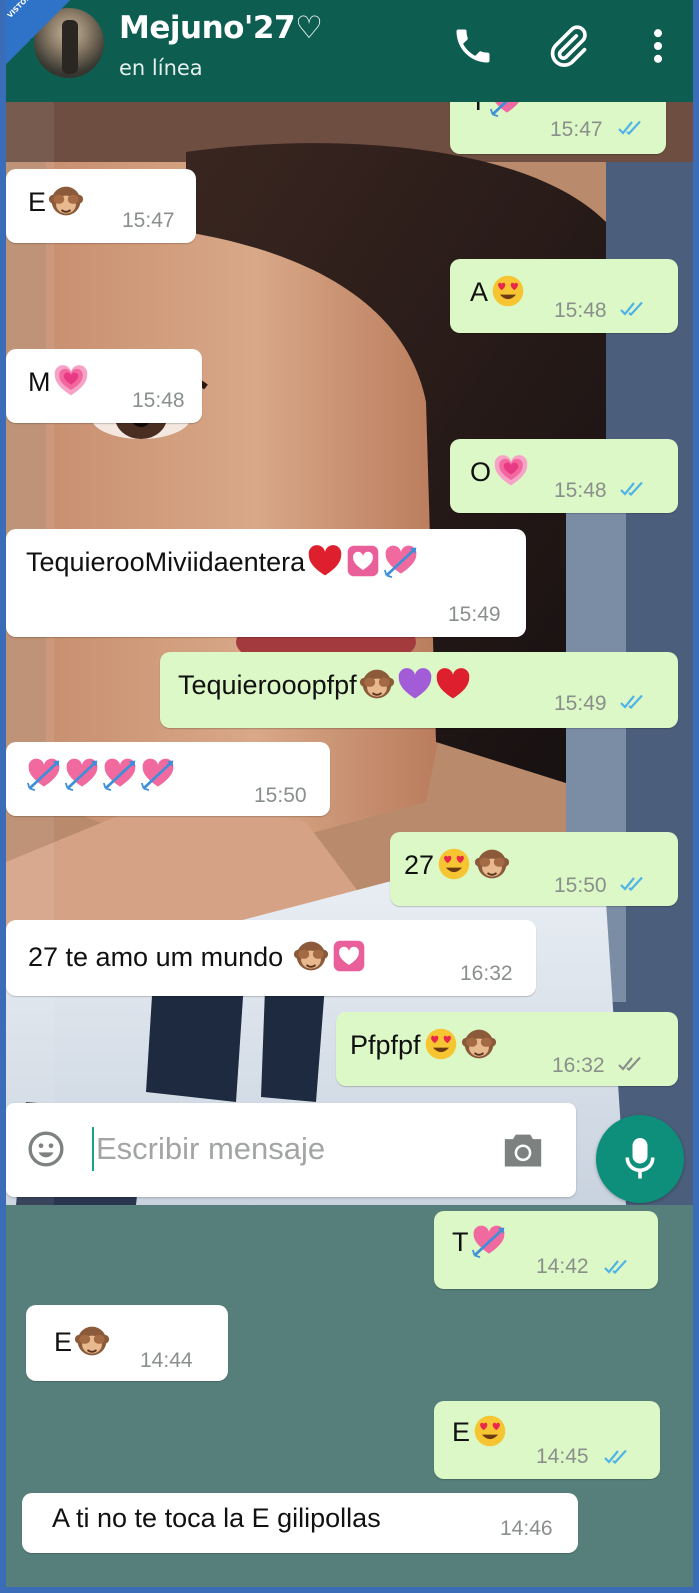 Image resolution: width=699 pixels, height=1593 pixels. I want to click on incoming-message-bubble: E 15:47, so click(101, 206).